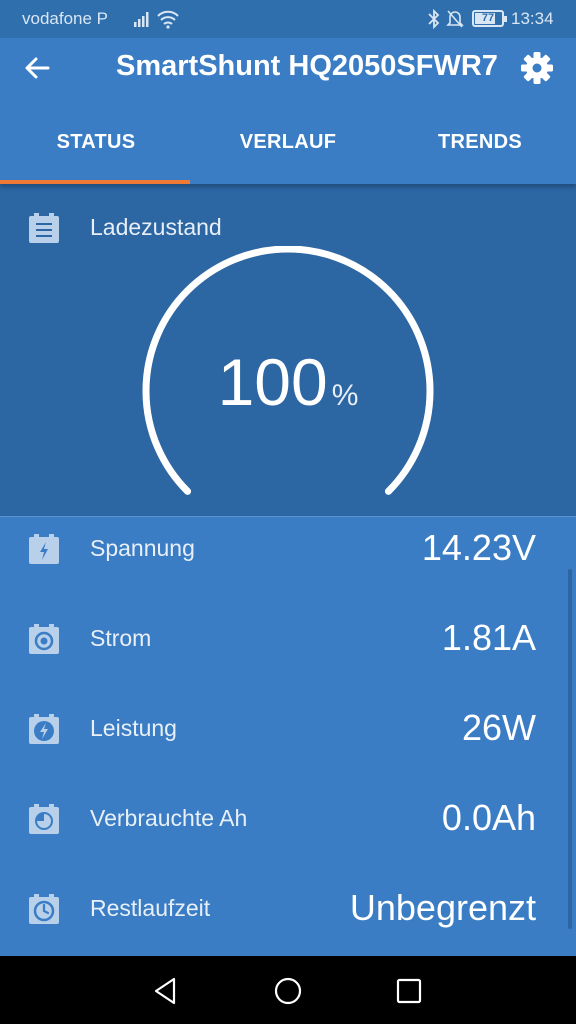 This screenshot has height=1024, width=576. I want to click on scrollbar, so click(570, 749).